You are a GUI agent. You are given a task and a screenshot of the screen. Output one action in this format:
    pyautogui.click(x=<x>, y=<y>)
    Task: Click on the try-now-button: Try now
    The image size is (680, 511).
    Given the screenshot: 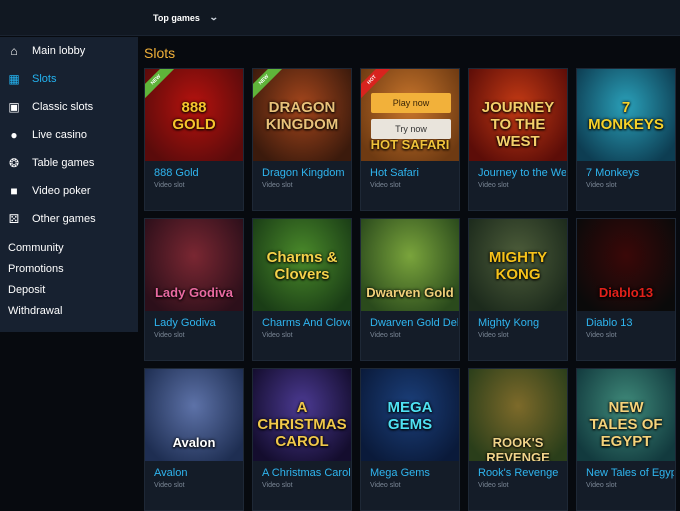 What is the action you would take?
    pyautogui.click(x=411, y=129)
    